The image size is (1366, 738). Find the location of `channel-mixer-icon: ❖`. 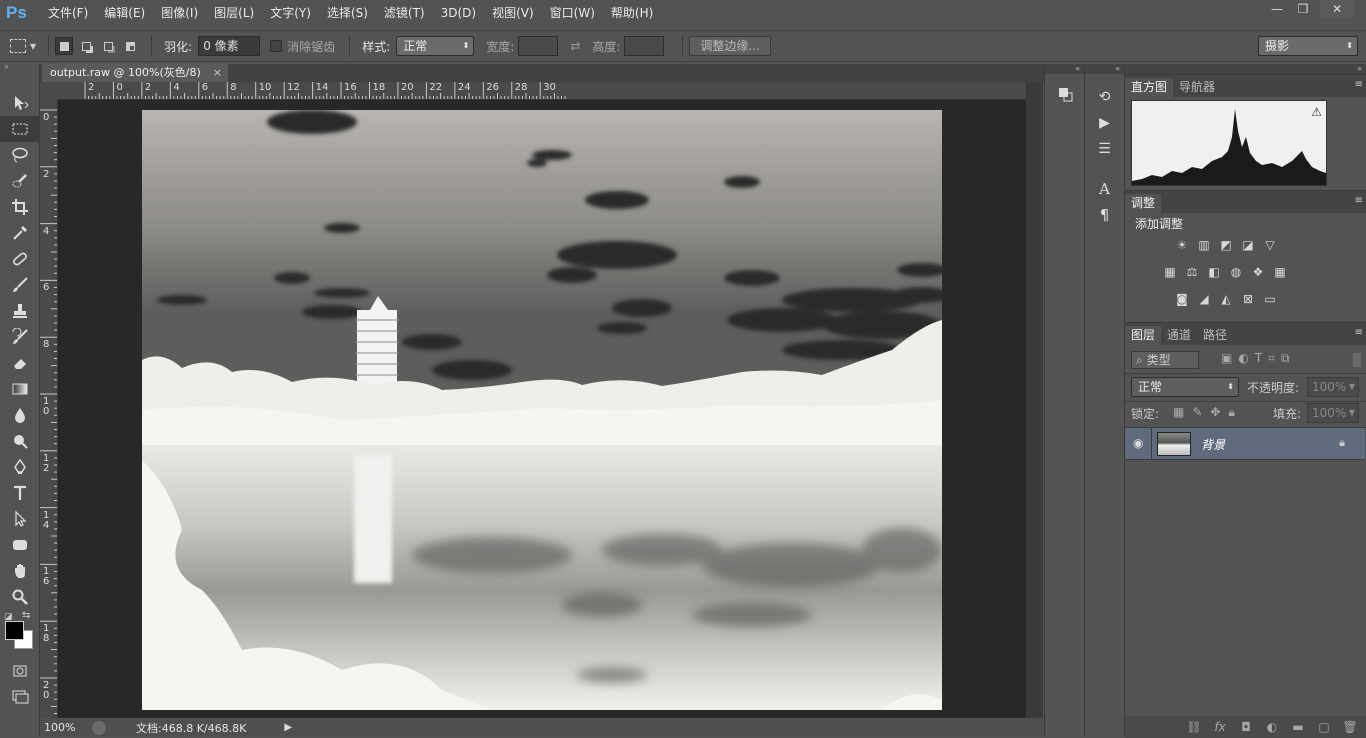

channel-mixer-icon: ❖ is located at coordinates (1258, 272).